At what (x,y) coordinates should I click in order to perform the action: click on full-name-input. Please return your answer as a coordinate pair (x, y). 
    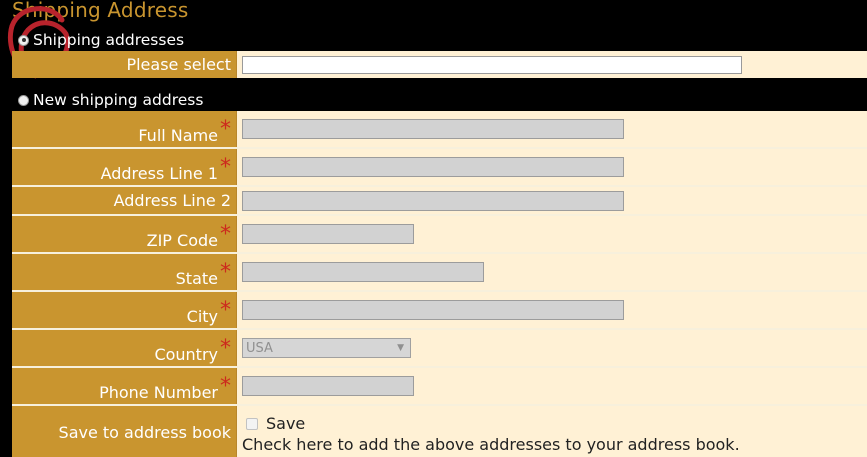
    Looking at the image, I should click on (433, 129).